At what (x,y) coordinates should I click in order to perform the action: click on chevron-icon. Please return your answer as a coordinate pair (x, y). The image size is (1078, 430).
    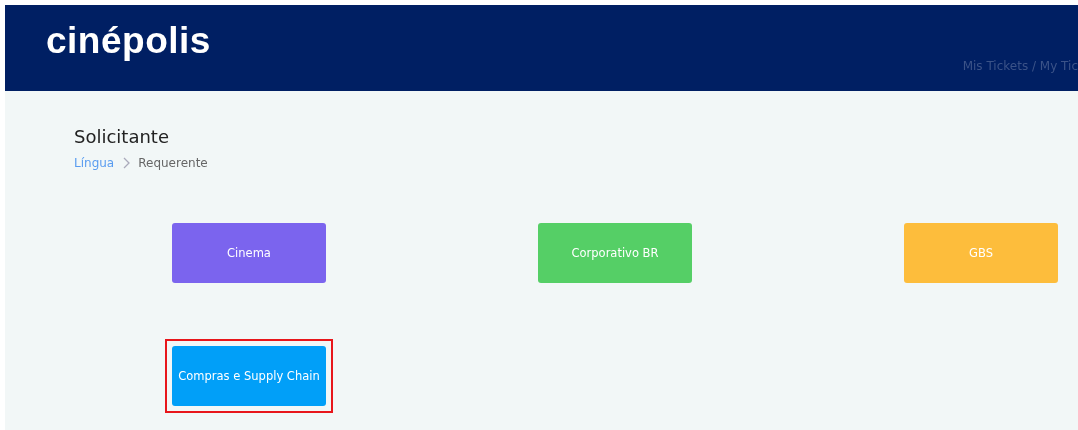
    Looking at the image, I should click on (126, 163).